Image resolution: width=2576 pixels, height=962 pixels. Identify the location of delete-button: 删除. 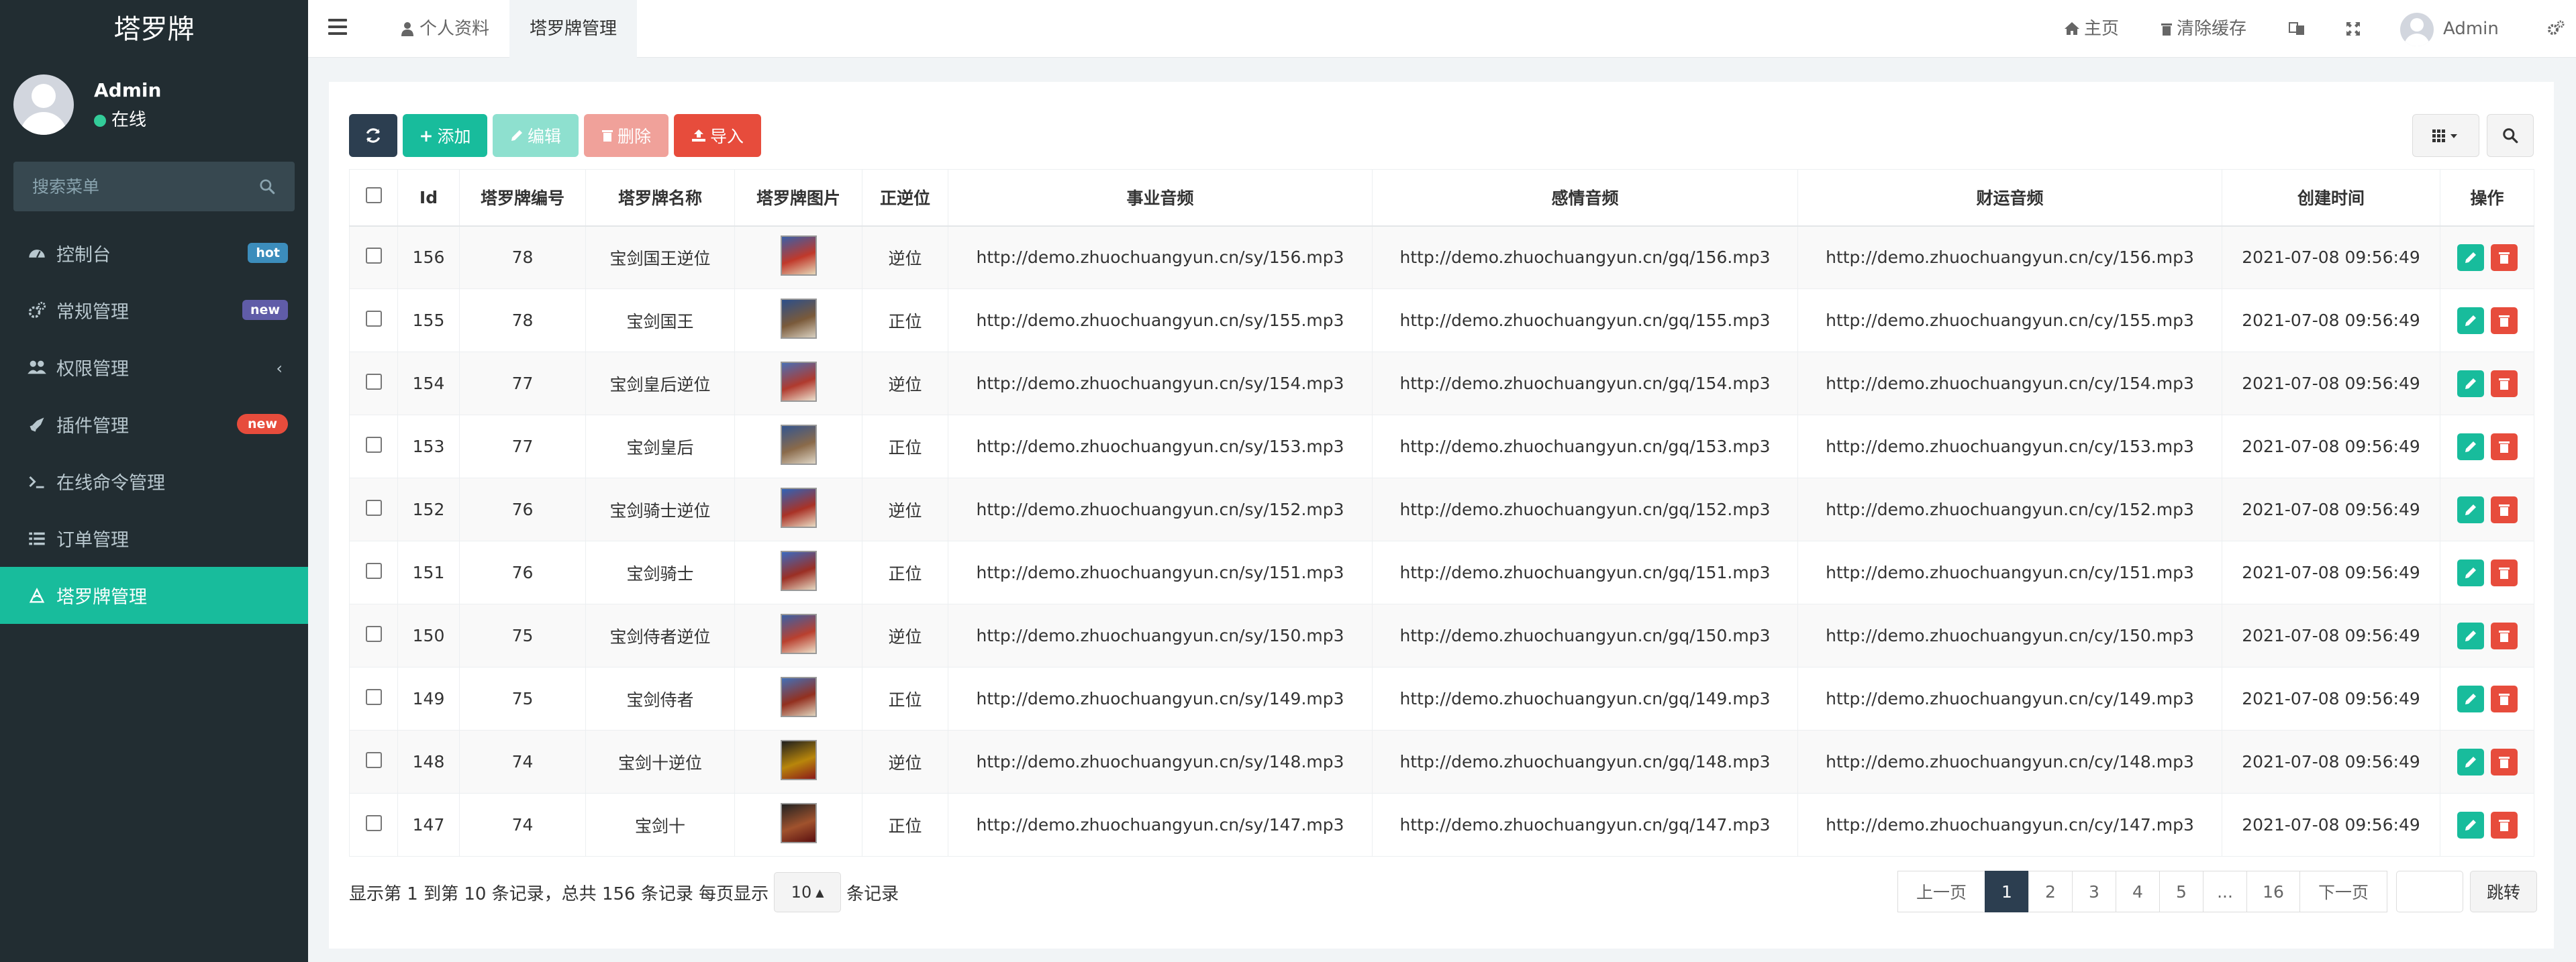
(626, 135).